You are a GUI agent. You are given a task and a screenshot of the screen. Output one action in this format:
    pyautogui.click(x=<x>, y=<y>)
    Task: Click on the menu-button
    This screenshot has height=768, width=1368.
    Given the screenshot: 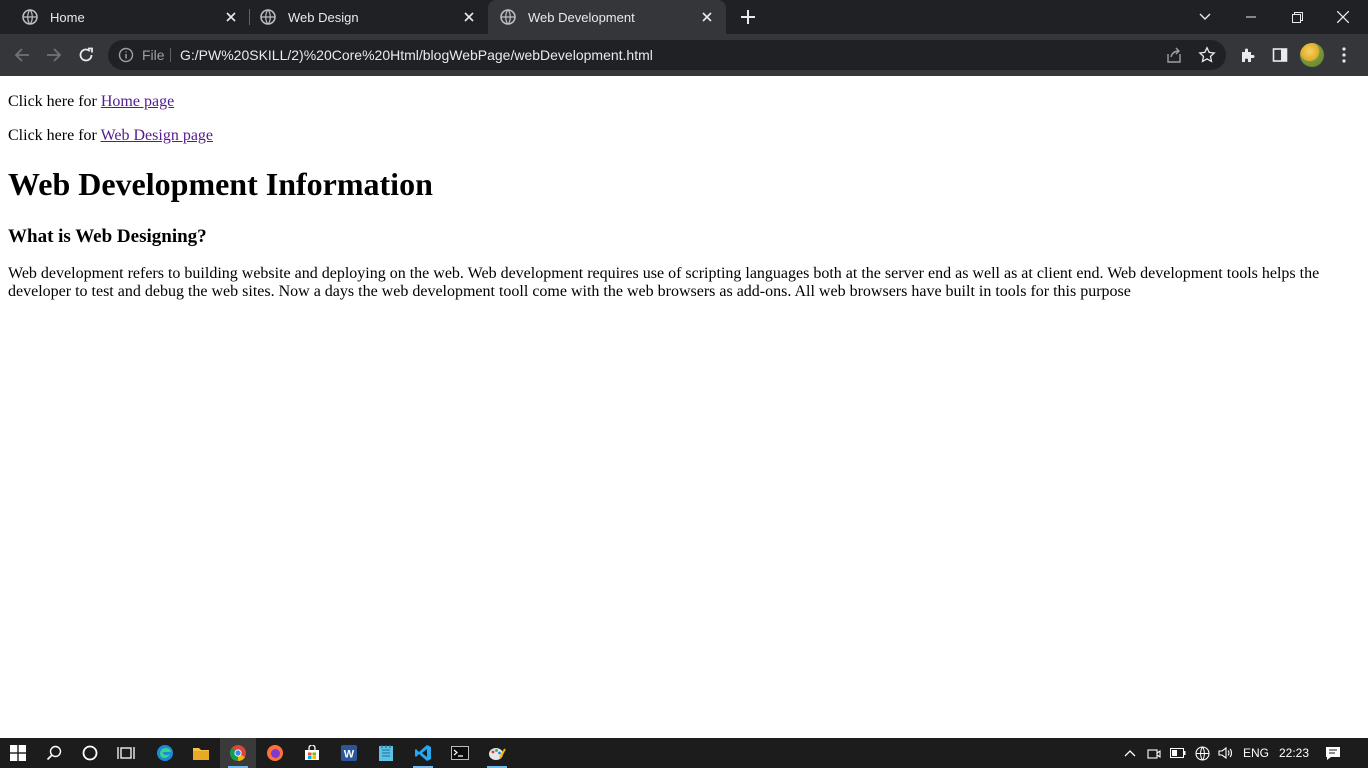 What is the action you would take?
    pyautogui.click(x=1344, y=55)
    